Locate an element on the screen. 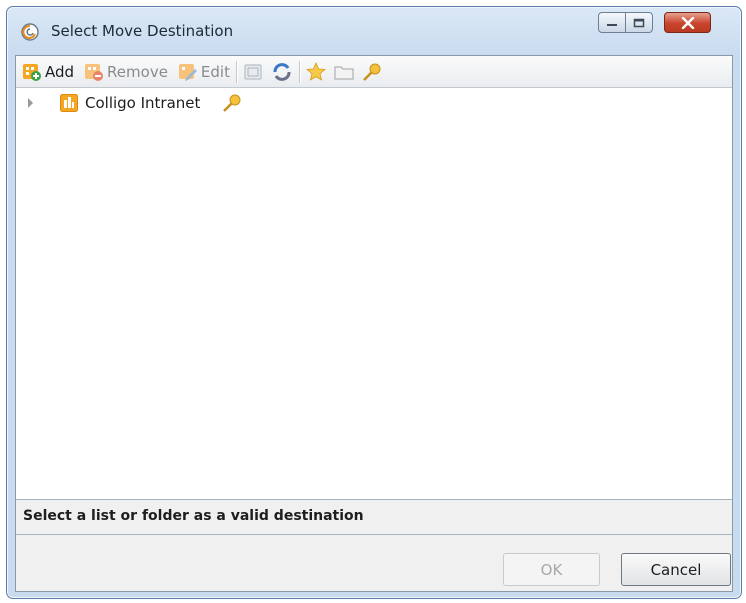  maximize-icon is located at coordinates (639, 22).